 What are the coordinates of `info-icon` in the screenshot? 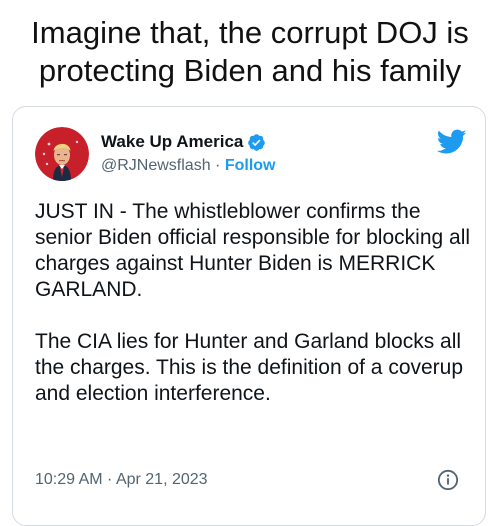 It's located at (448, 480).